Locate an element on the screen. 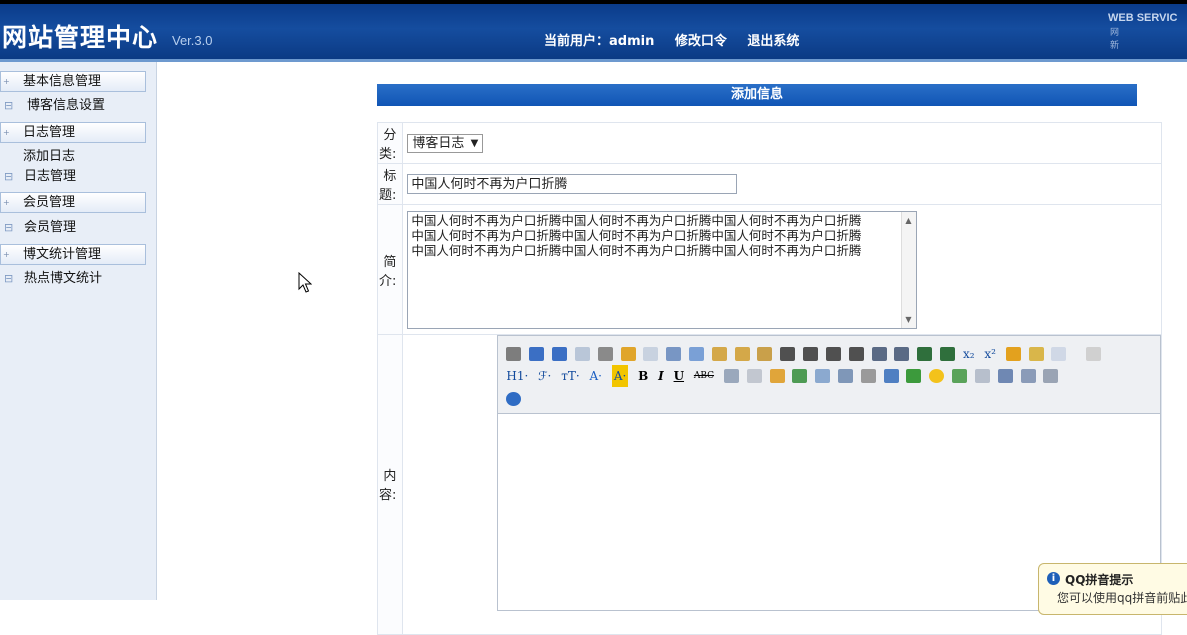  heading-button: H1· is located at coordinates (517, 376).